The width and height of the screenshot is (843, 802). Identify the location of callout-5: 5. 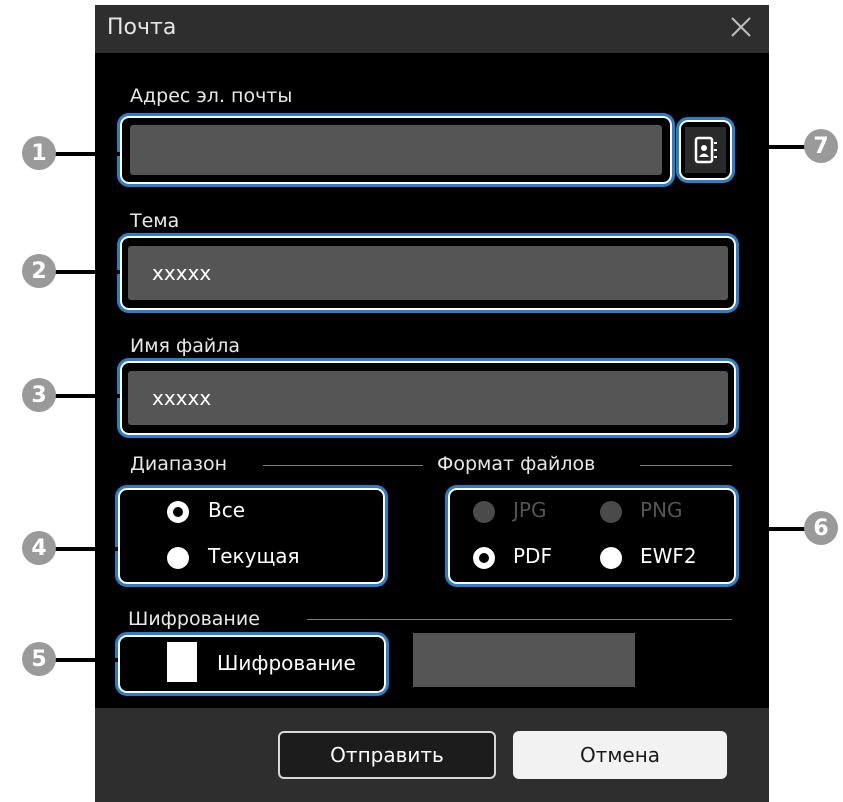
(39, 659).